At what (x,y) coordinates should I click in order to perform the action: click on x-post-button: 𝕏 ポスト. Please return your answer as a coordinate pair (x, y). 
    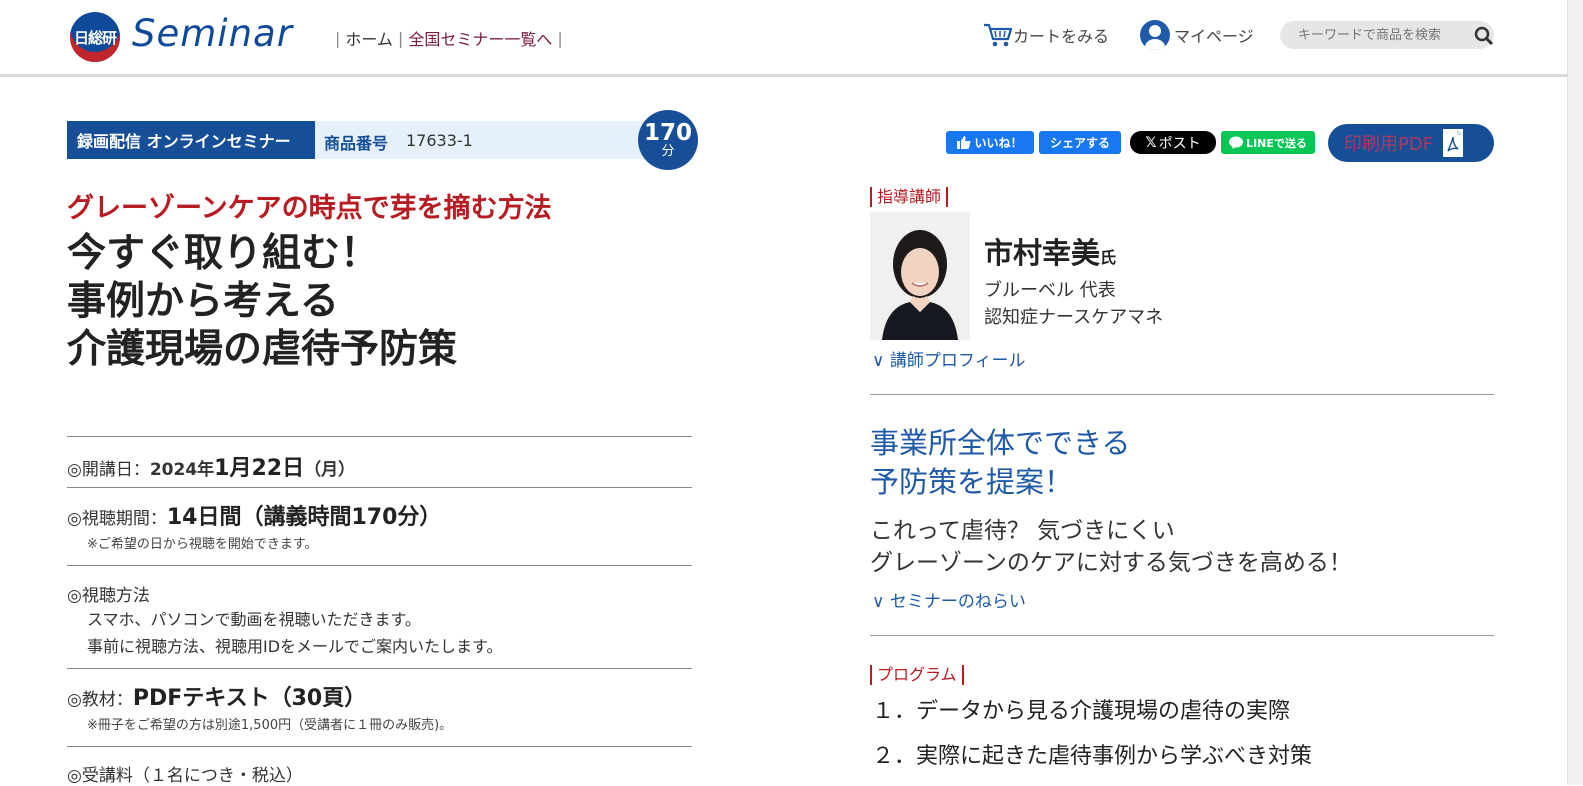
    Looking at the image, I should click on (1173, 142).